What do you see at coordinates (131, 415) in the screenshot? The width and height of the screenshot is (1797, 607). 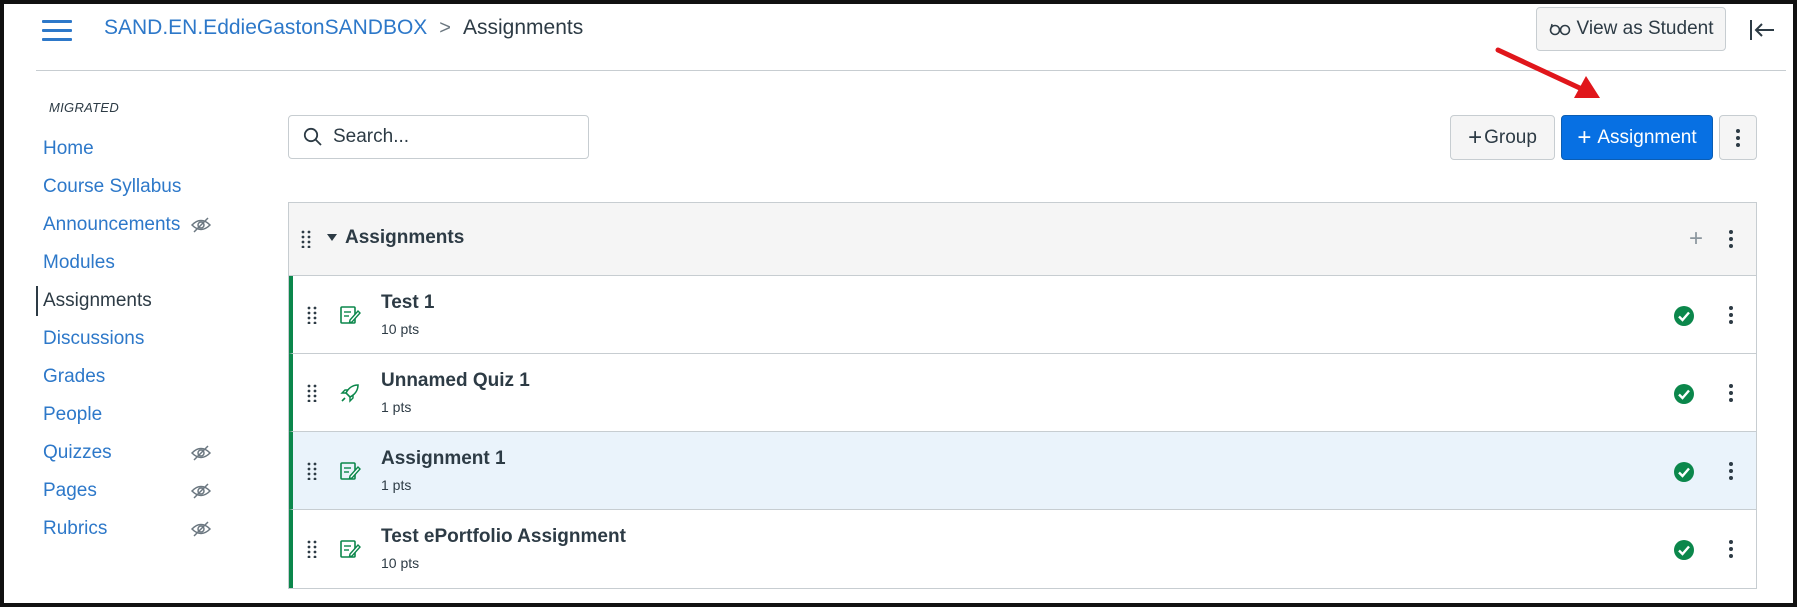 I see `sidebar-item-people: People` at bounding box center [131, 415].